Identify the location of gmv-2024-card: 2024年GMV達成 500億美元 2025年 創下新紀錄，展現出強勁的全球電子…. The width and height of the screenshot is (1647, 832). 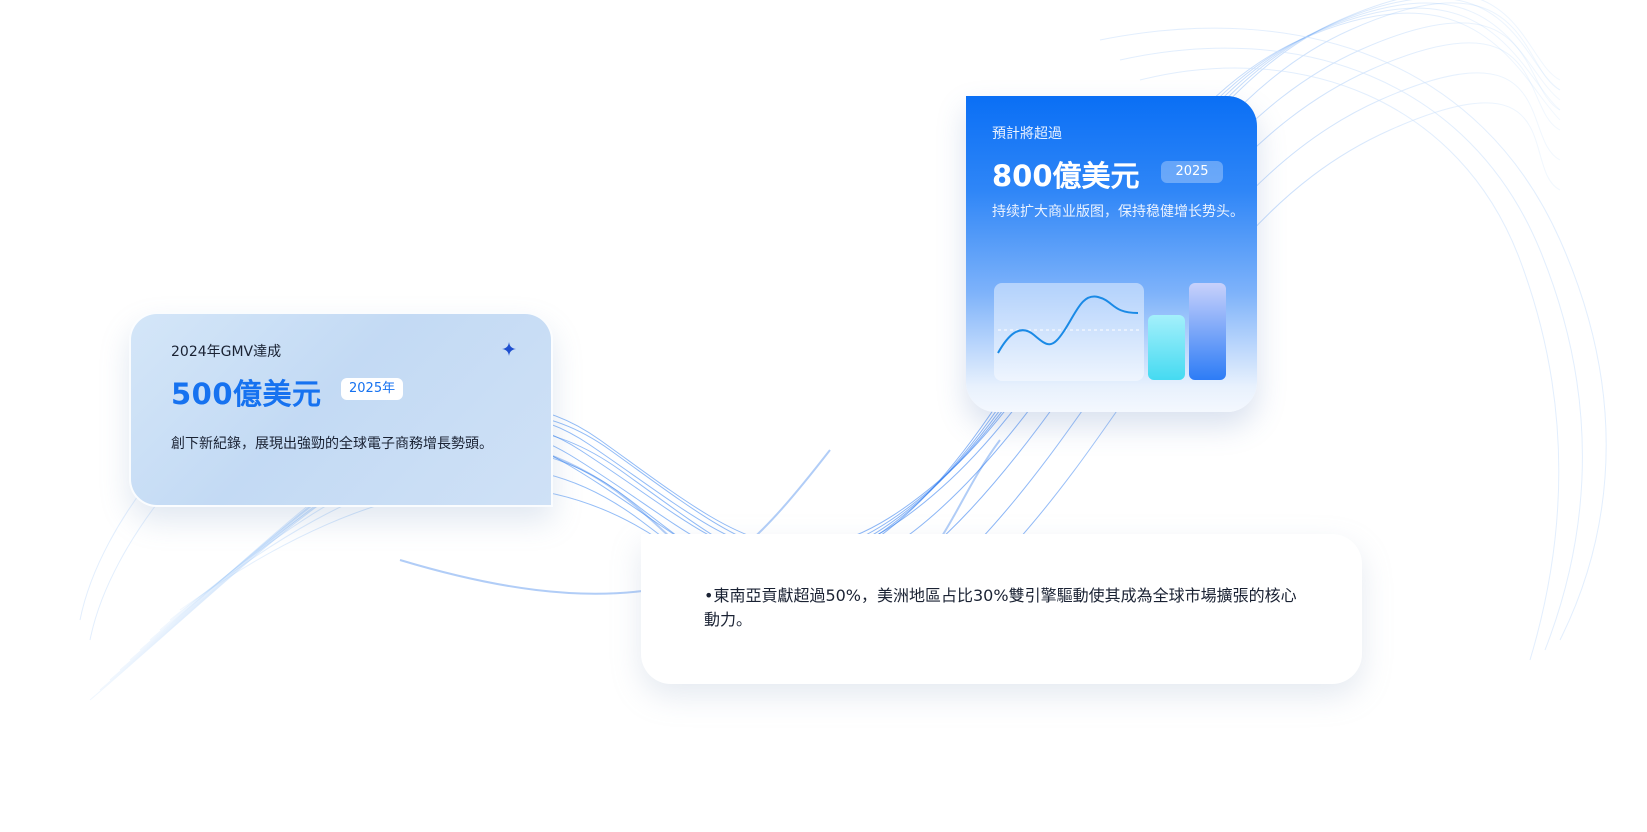
(341, 409).